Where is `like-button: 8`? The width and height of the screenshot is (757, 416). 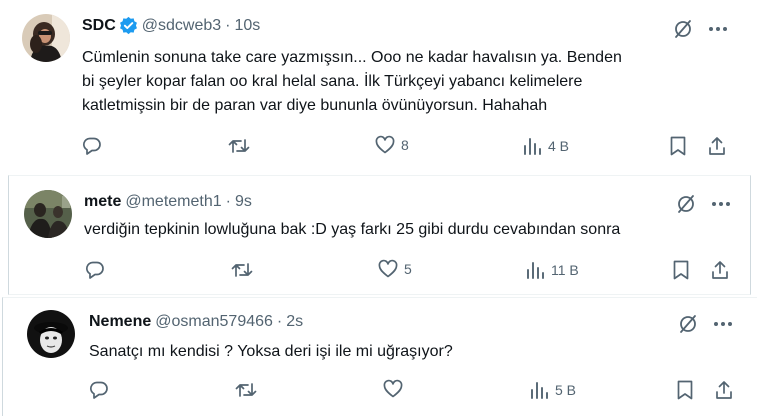 like-button: 8 is located at coordinates (392, 144).